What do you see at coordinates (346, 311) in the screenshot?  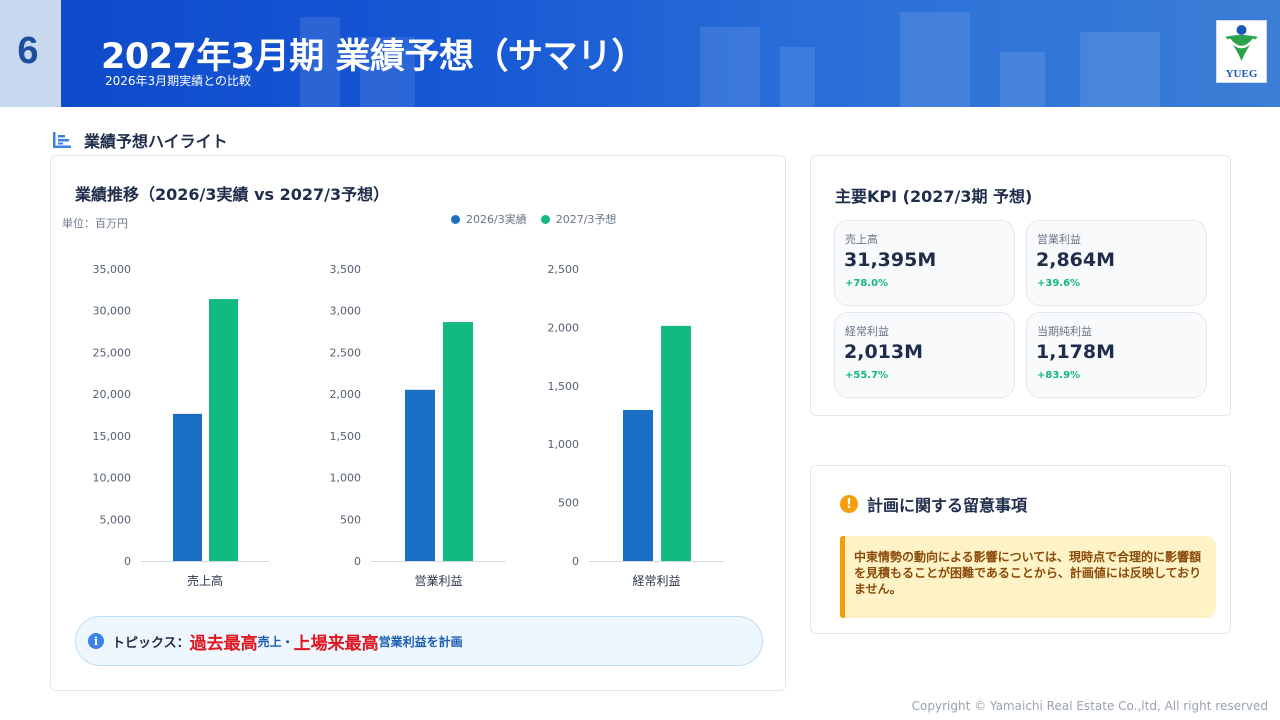 I see `y-tick-label: 3,000` at bounding box center [346, 311].